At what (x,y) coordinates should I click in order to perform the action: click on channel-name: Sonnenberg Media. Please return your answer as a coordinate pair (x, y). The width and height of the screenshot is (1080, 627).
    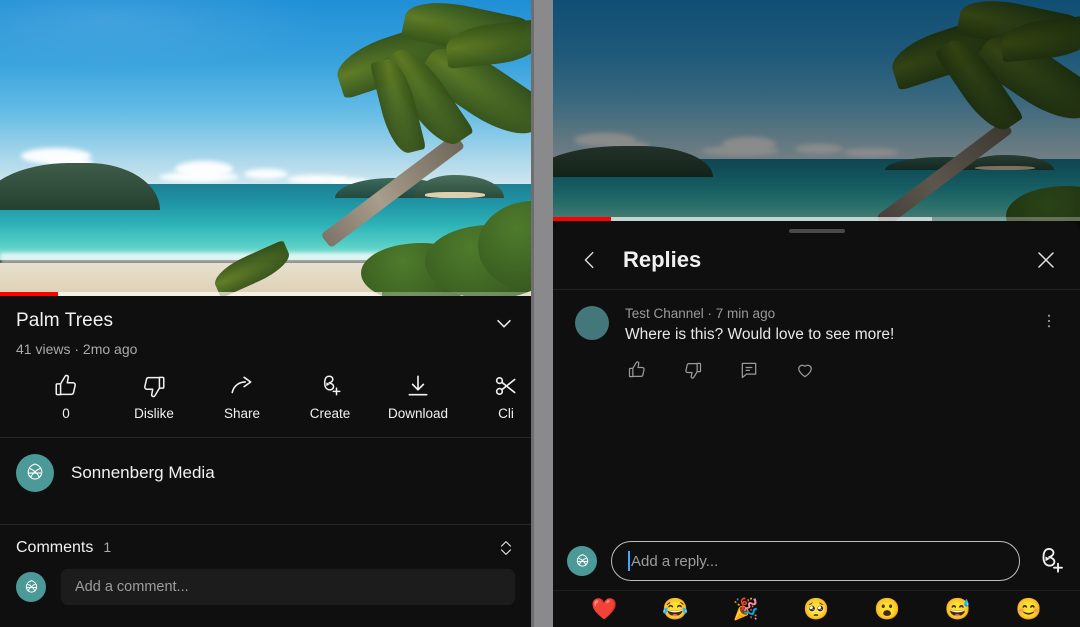
    Looking at the image, I should click on (143, 472).